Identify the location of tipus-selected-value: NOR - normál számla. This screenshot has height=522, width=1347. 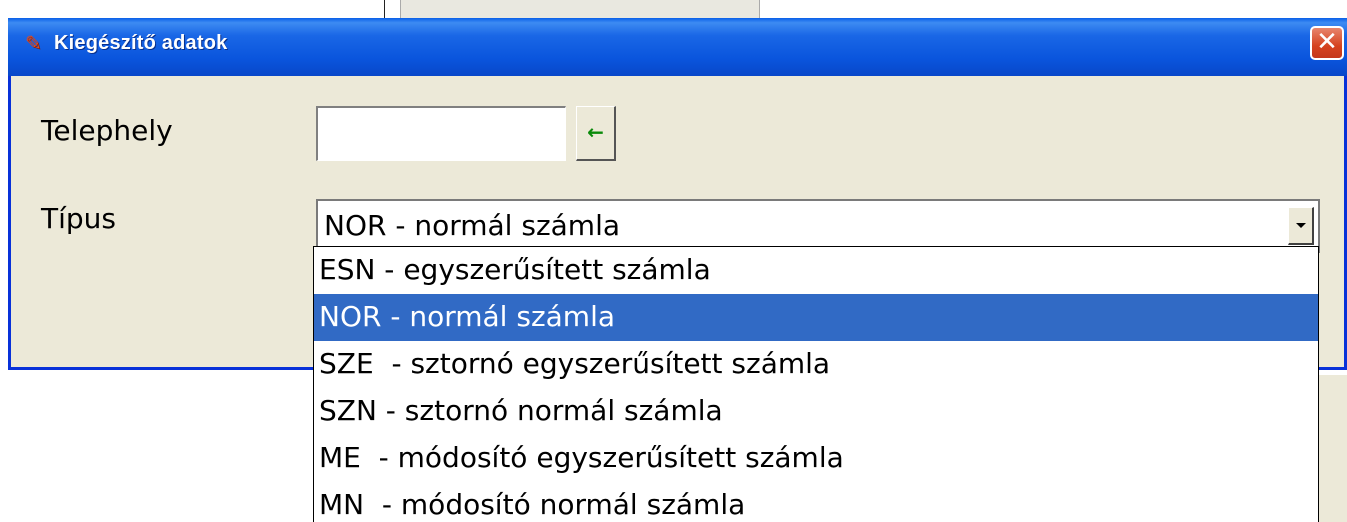
(472, 225).